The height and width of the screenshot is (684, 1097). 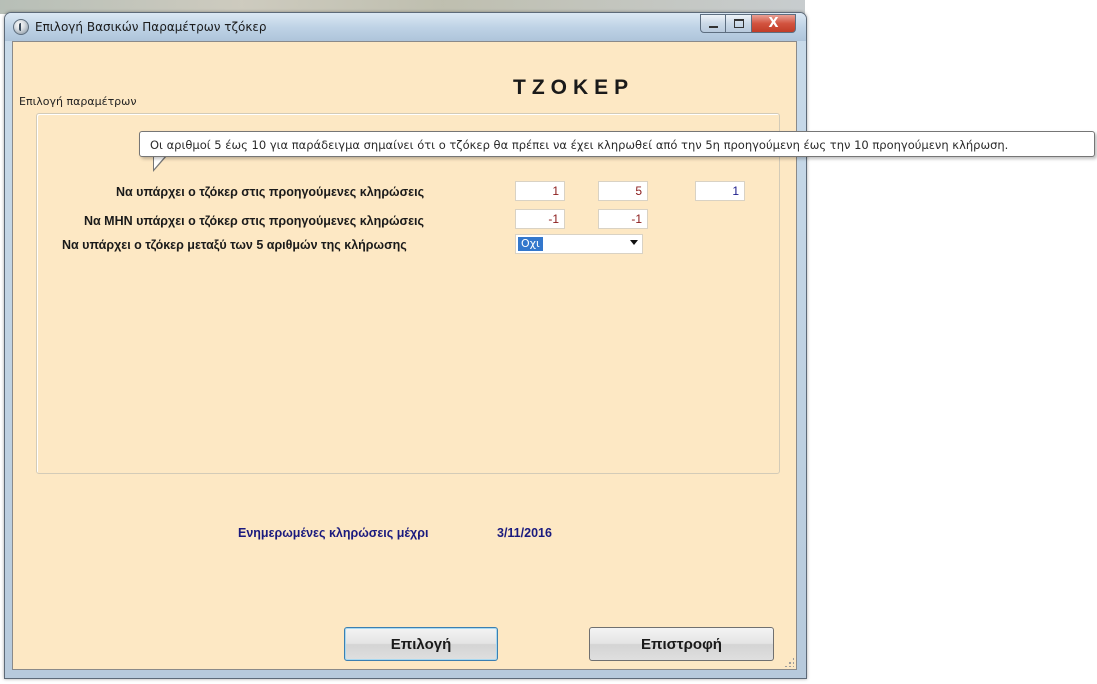 I want to click on tooltip-tail-fill, so click(x=160, y=162).